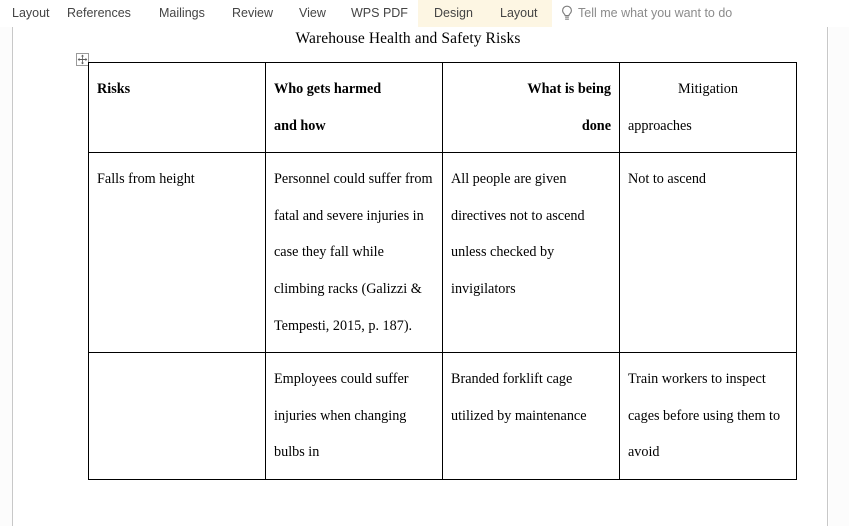  I want to click on header-harmed-line1: Who gets harmed, so click(328, 89).